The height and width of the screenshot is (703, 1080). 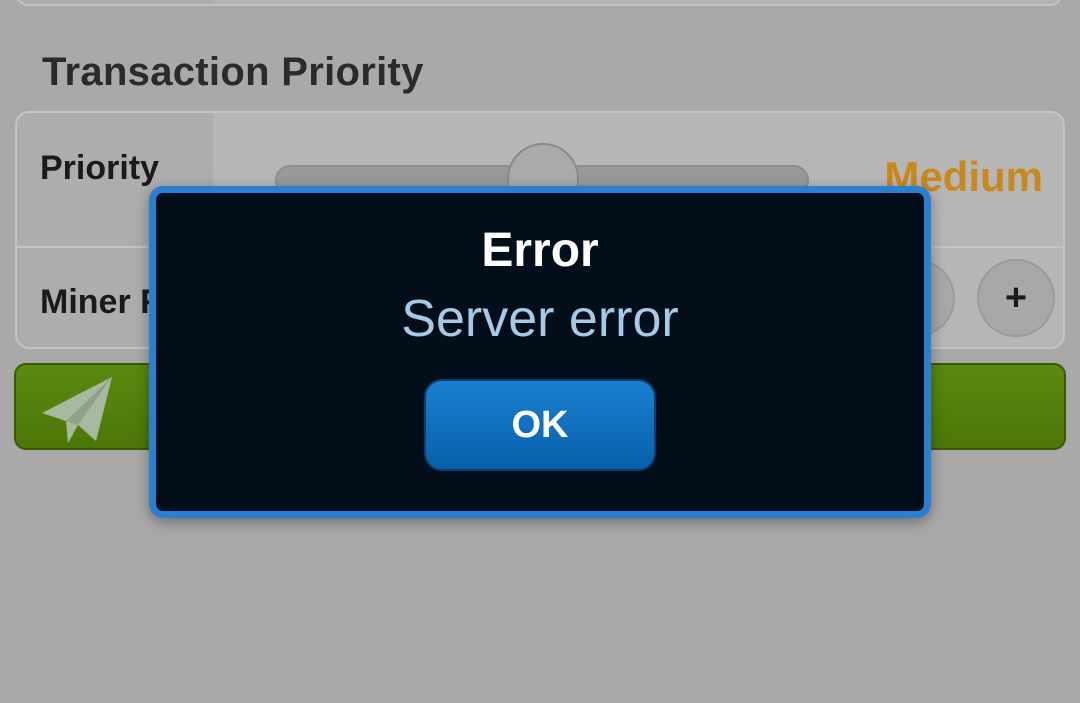 I want to click on ok-button: OK, so click(x=540, y=425).